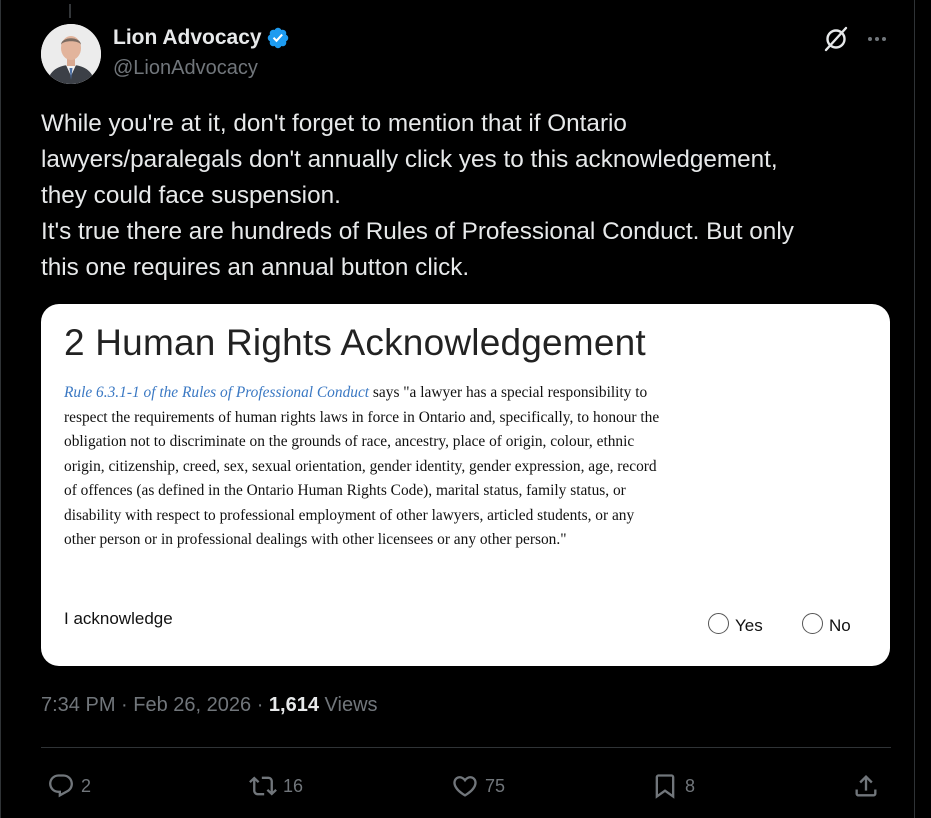 This screenshot has height=818, width=931. I want to click on radio-yes: Yes, so click(735, 623).